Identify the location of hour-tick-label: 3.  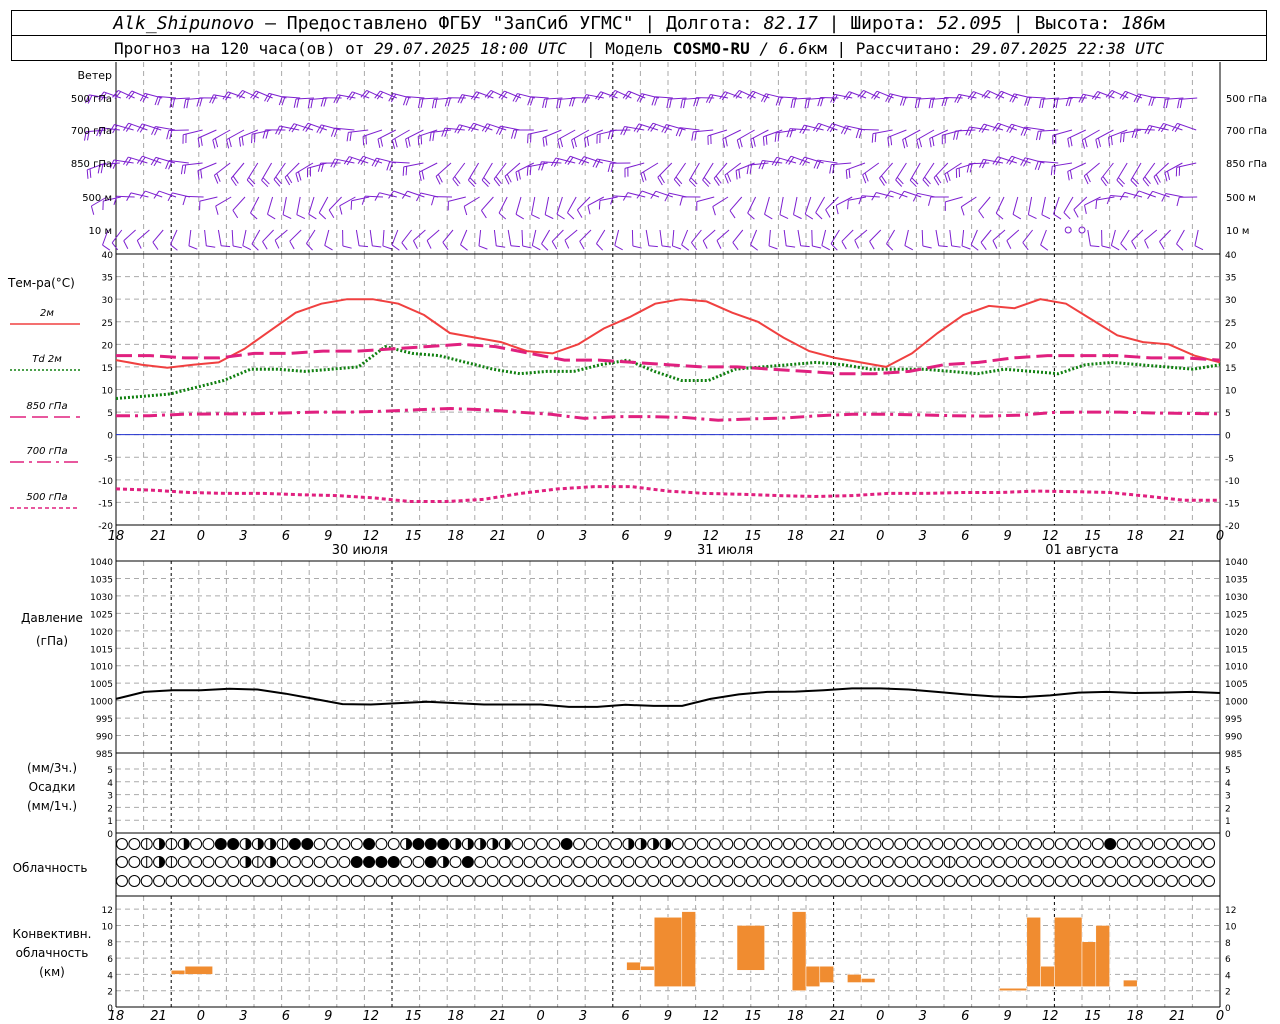
(583, 1016).